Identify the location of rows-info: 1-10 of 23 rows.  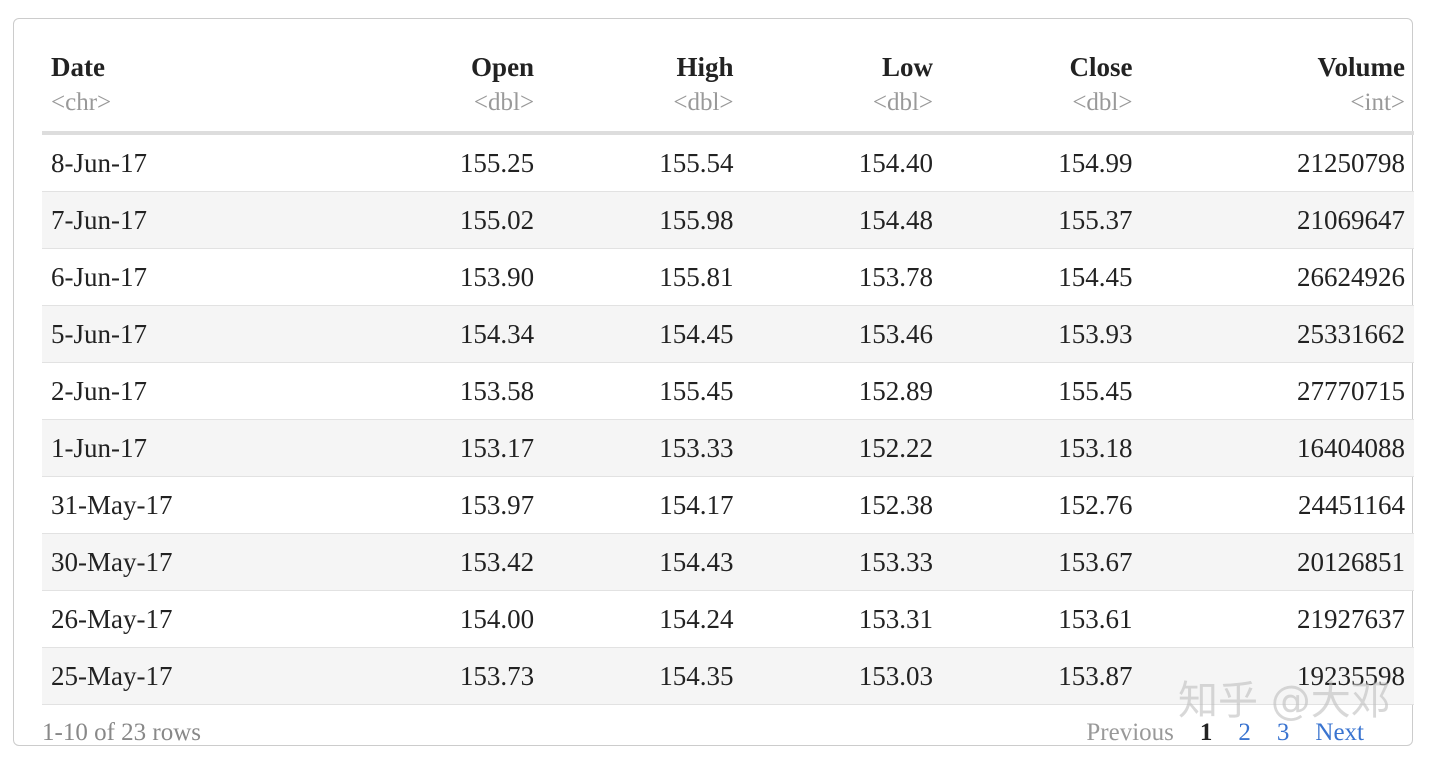
(122, 732).